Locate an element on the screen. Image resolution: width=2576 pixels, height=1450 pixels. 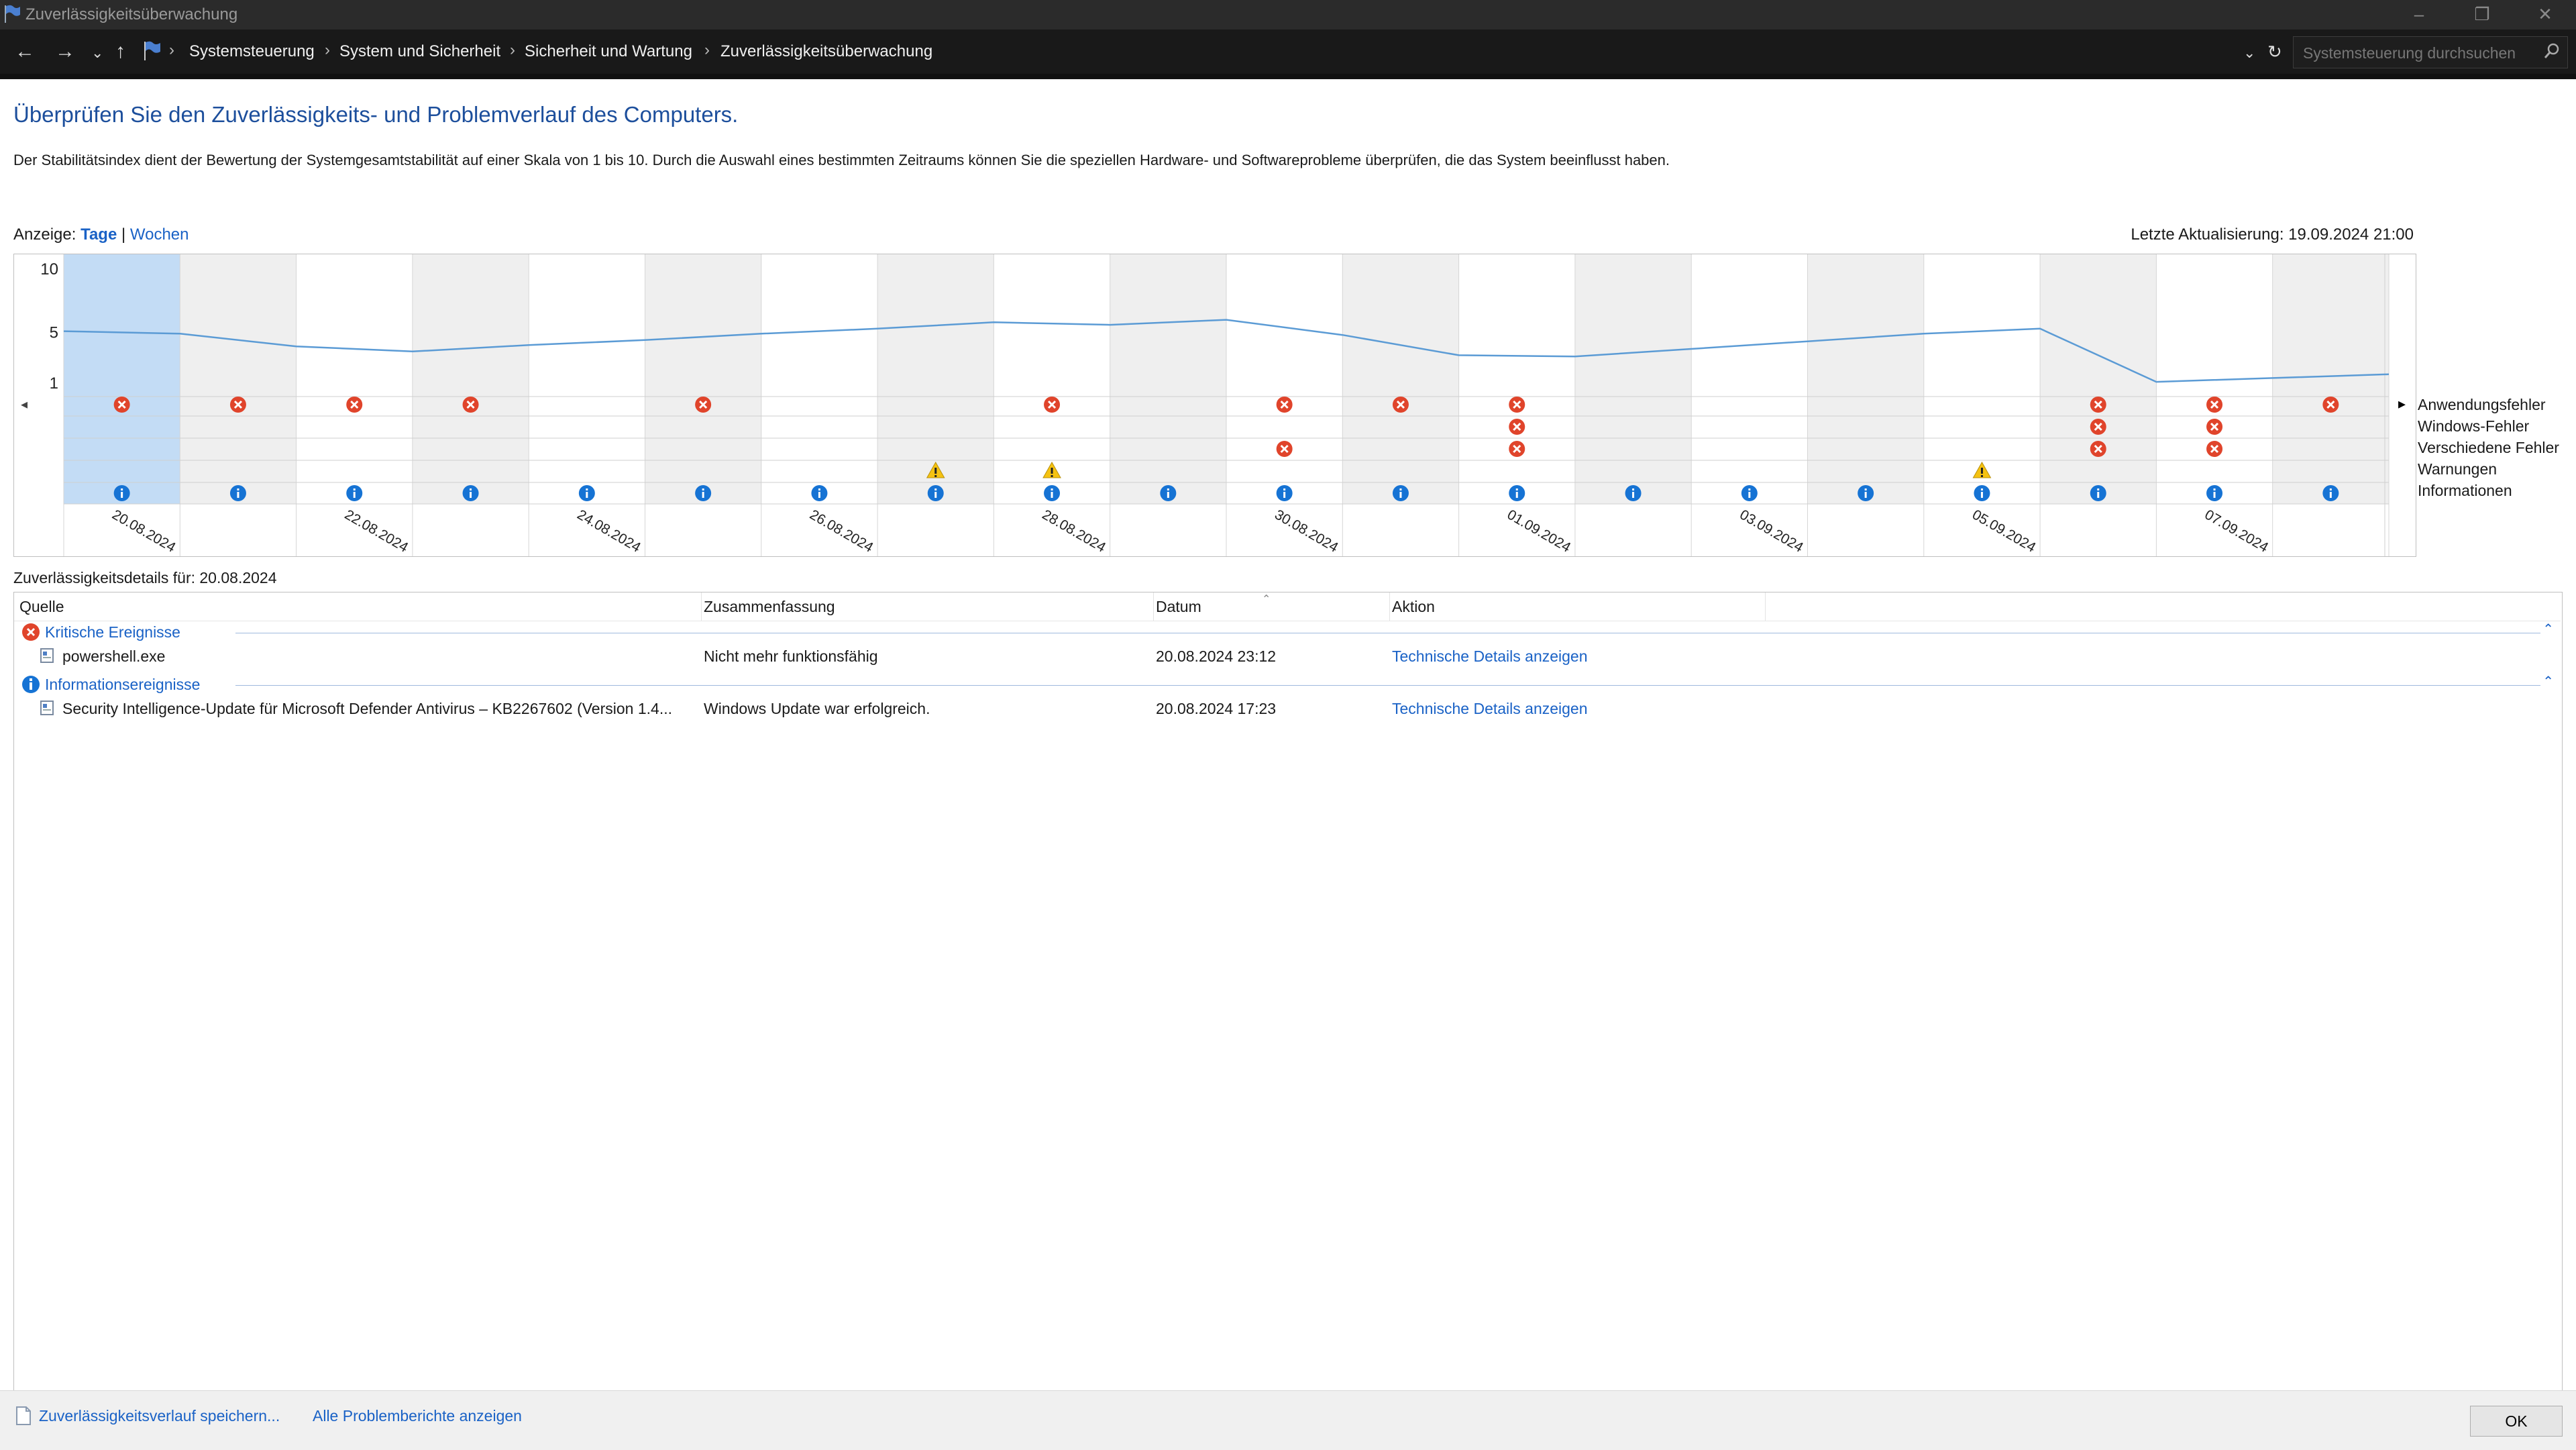
y-tick-label: 10 is located at coordinates (49, 269).